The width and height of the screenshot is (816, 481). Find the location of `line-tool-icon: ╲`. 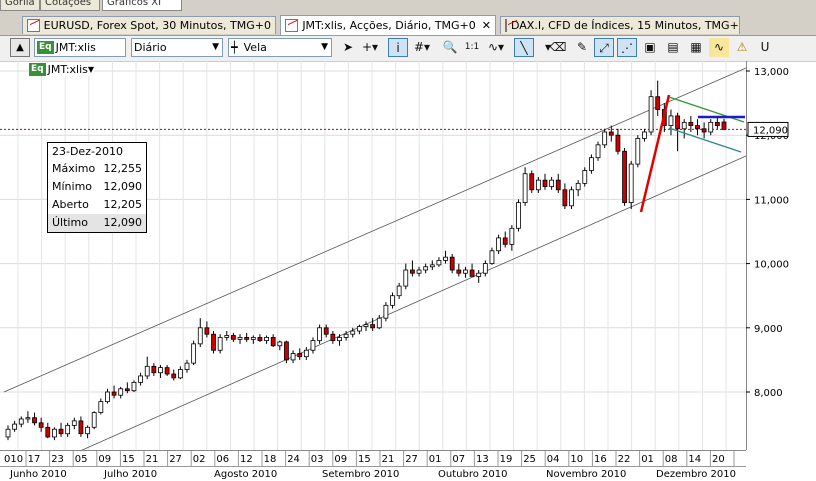

line-tool-icon: ╲ is located at coordinates (524, 47).